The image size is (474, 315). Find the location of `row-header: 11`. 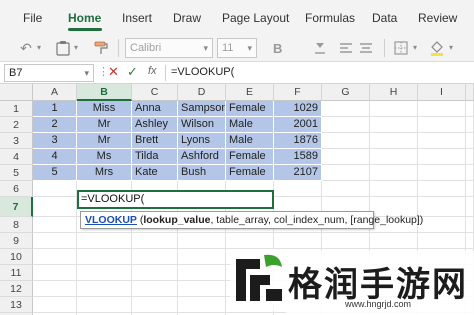

row-header: 11 is located at coordinates (16, 273).